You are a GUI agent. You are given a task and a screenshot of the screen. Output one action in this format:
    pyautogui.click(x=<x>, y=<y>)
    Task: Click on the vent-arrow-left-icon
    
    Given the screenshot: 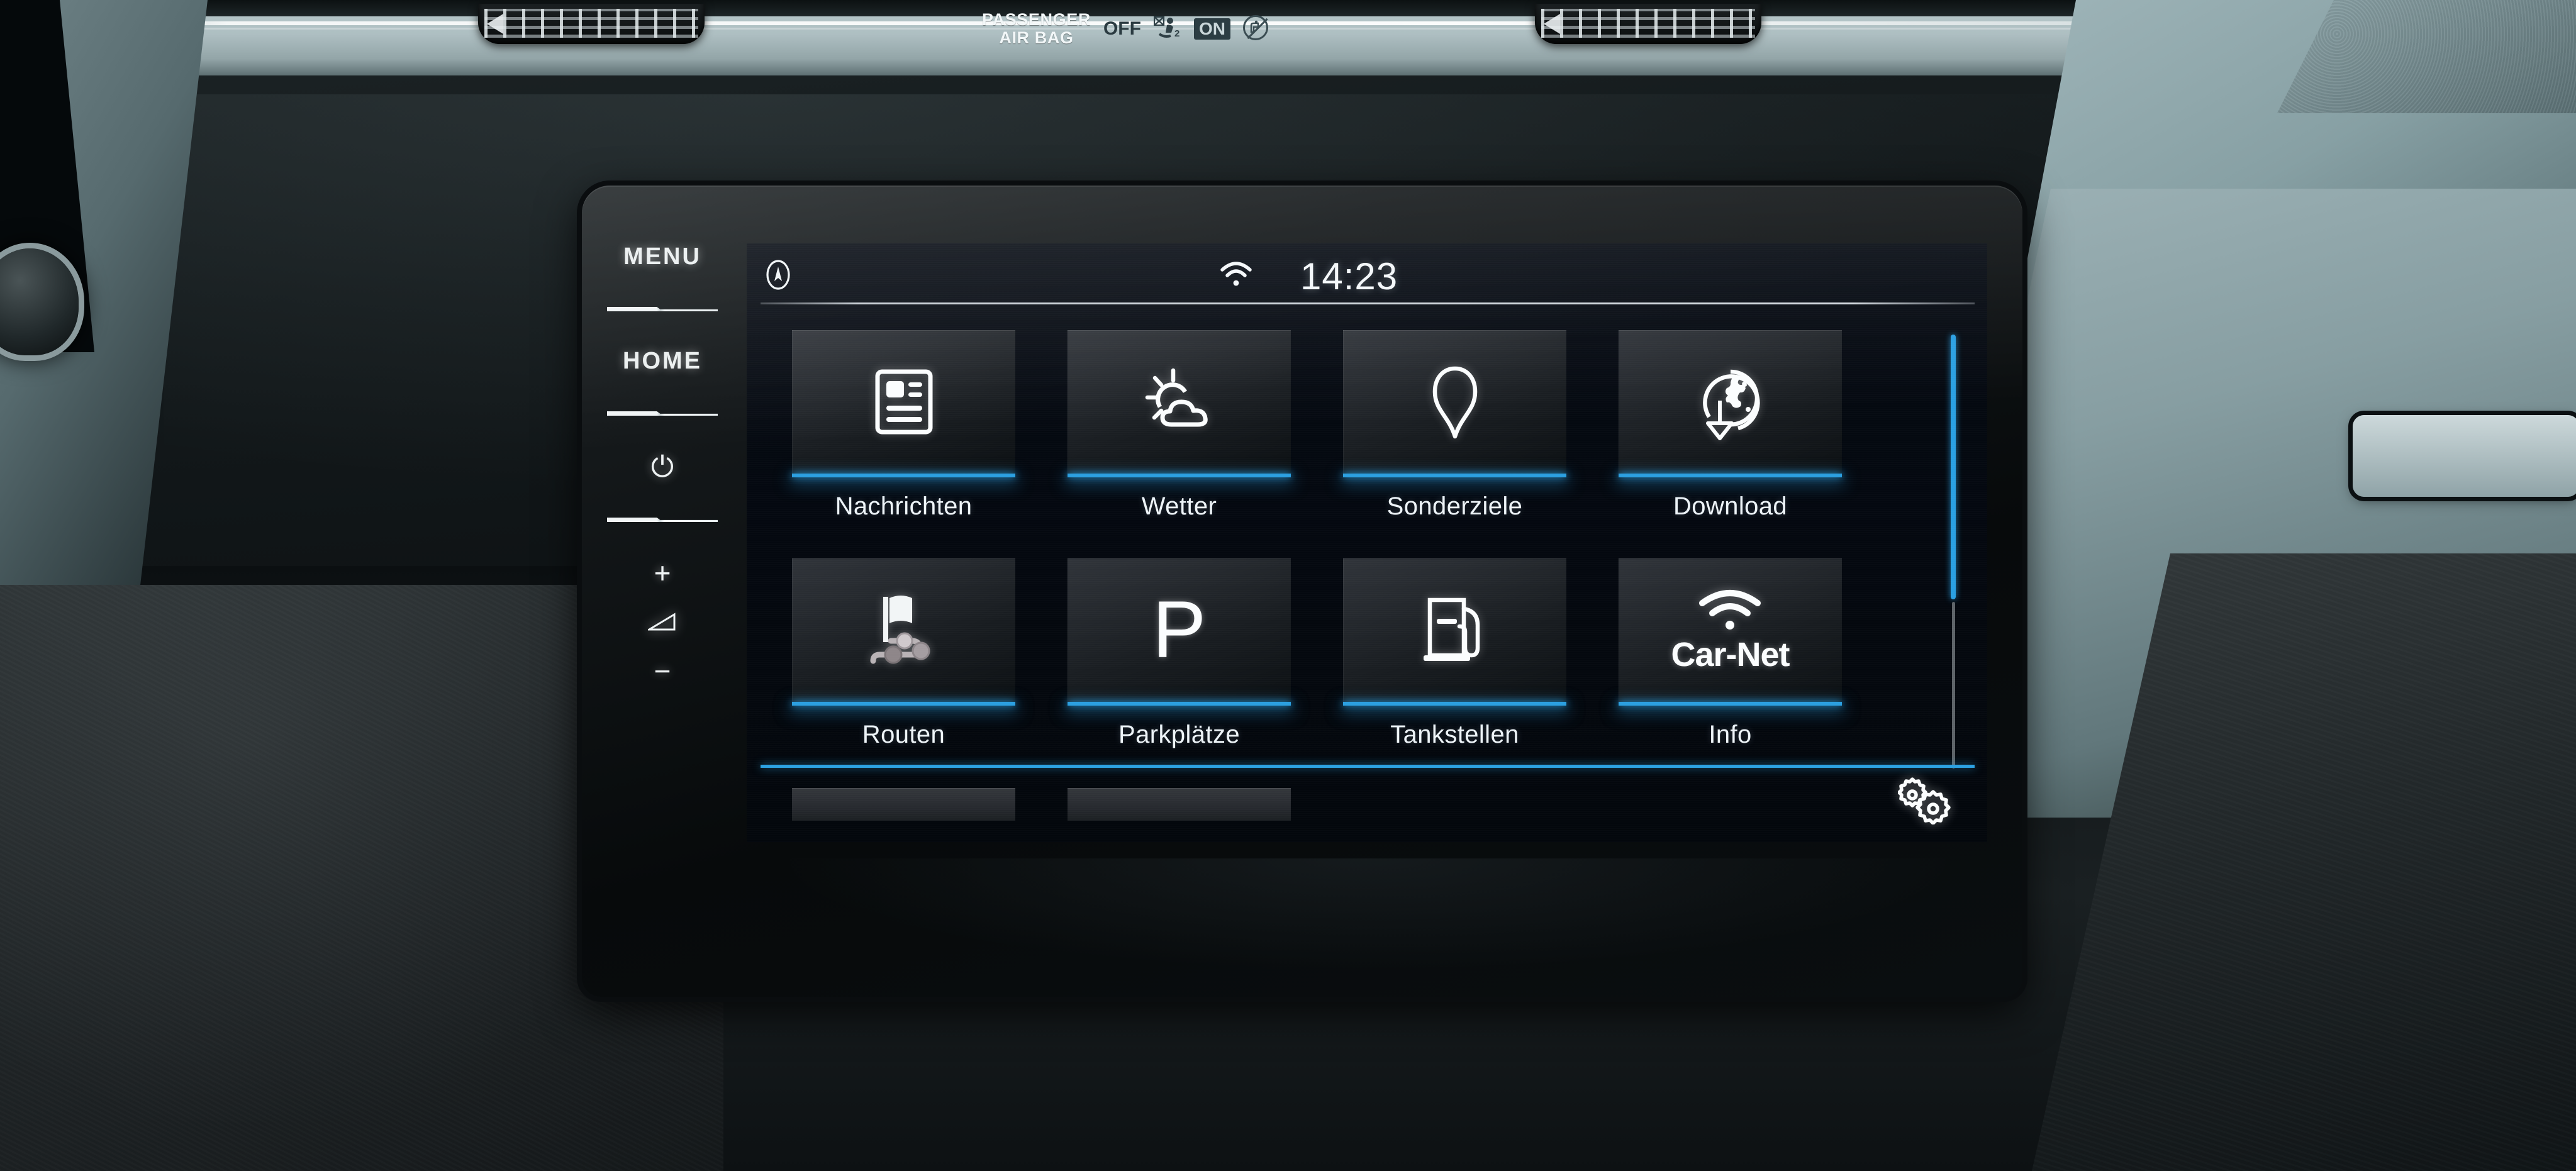 What is the action you would take?
    pyautogui.click(x=495, y=24)
    